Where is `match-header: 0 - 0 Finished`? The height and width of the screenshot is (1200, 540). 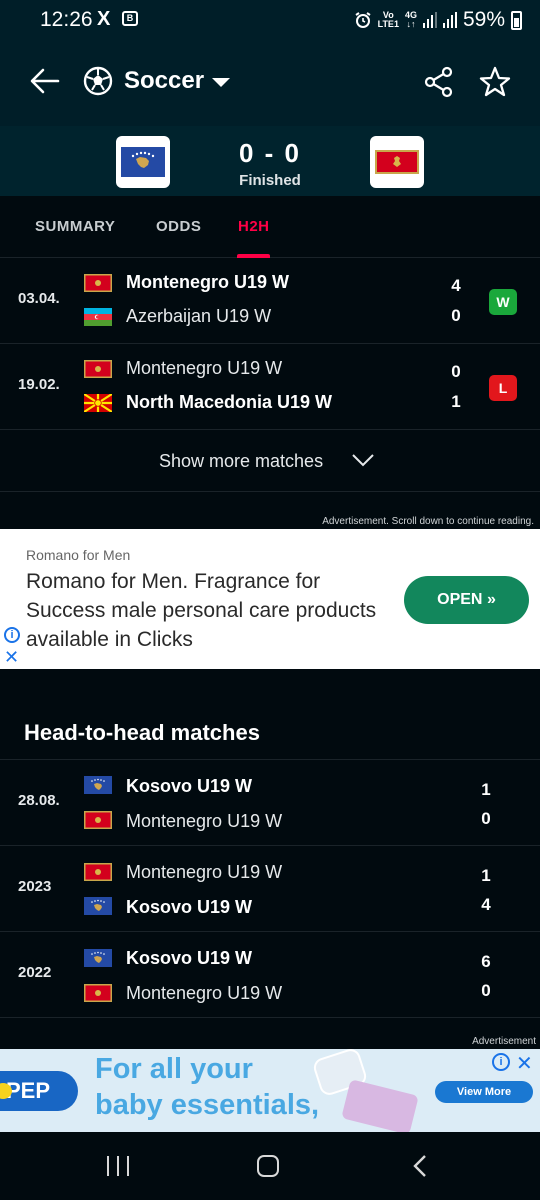 match-header: 0 - 0 Finished is located at coordinates (270, 161).